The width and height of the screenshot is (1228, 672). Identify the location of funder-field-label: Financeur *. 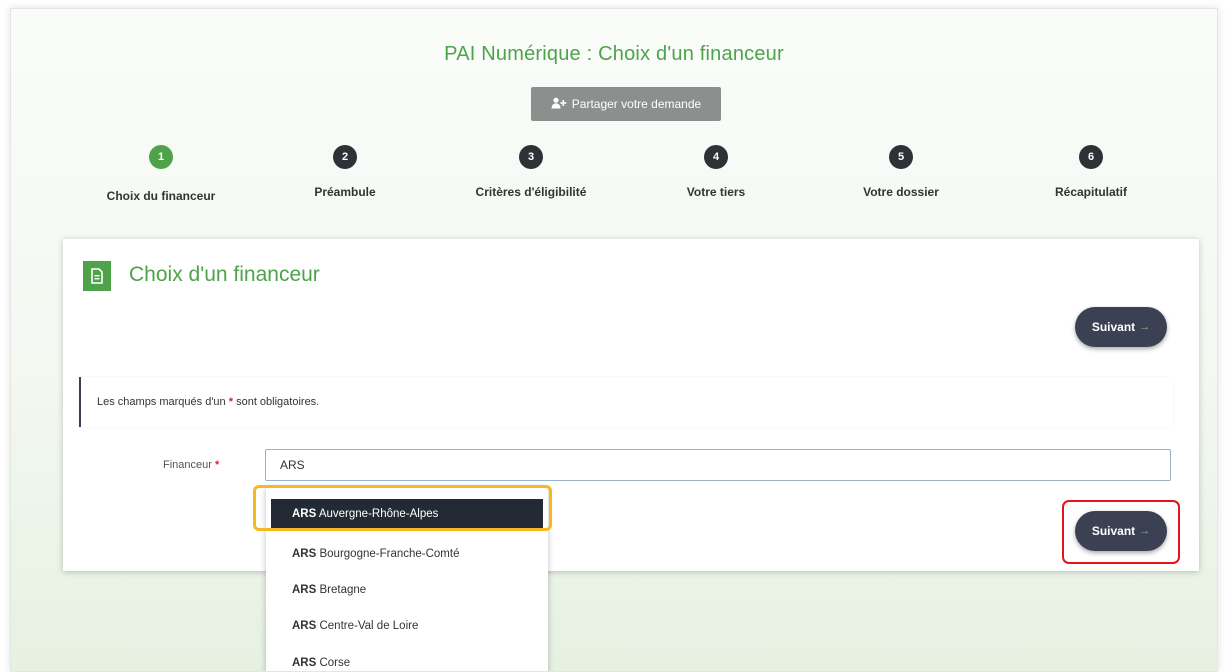
(191, 465).